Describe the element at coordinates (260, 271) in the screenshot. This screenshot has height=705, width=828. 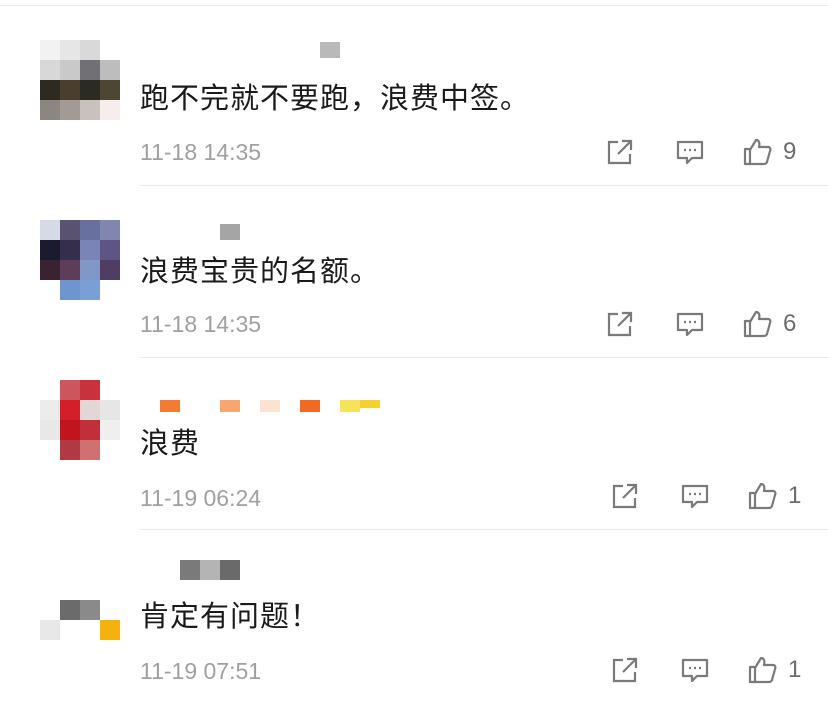
I see `comment-text: 浪费宝贵的名额。` at that location.